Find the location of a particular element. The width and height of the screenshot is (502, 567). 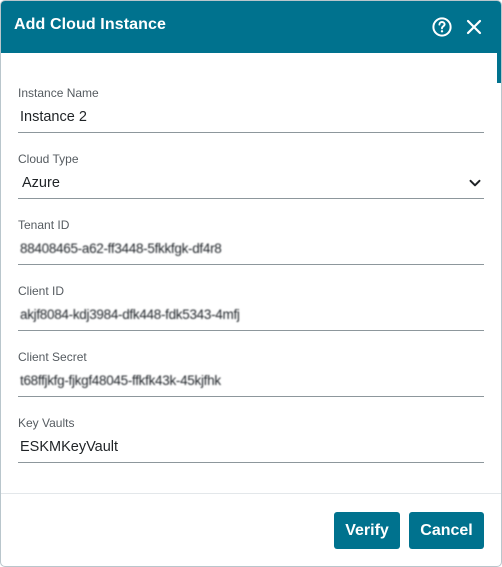

client-id-underline is located at coordinates (251, 330).